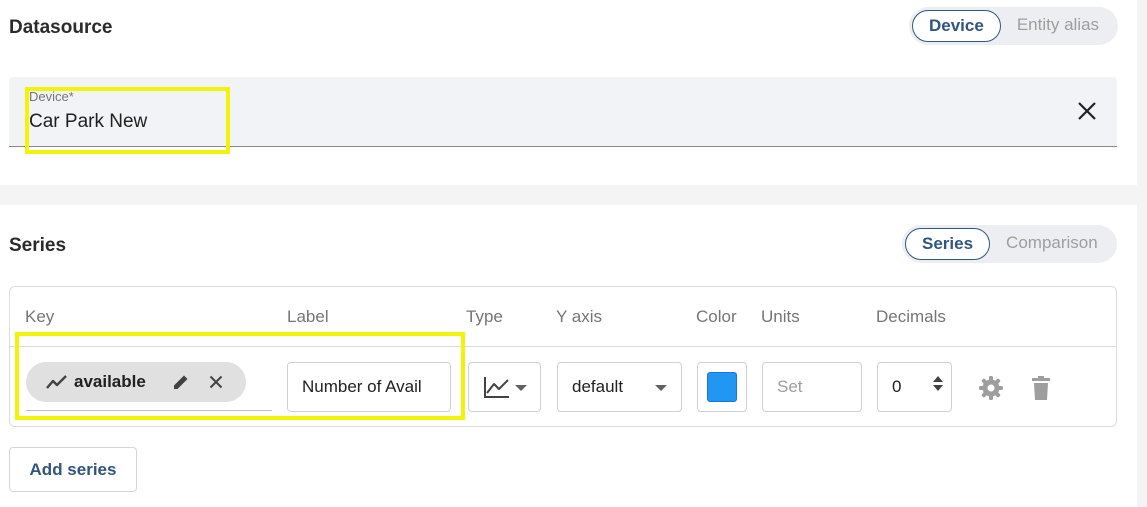 The image size is (1147, 507). I want to click on toggle-series: Series, so click(948, 244).